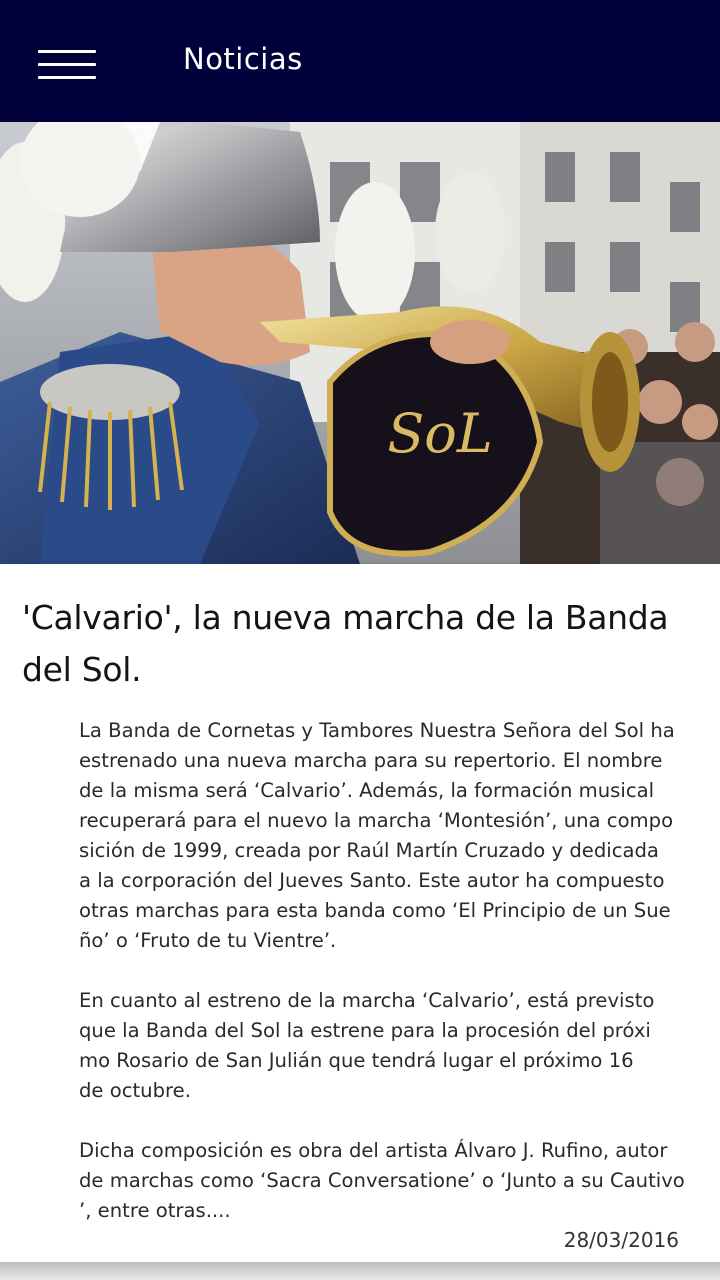 Image resolution: width=720 pixels, height=1280 pixels. I want to click on article-date: 28/03/2016, so click(621, 1240).